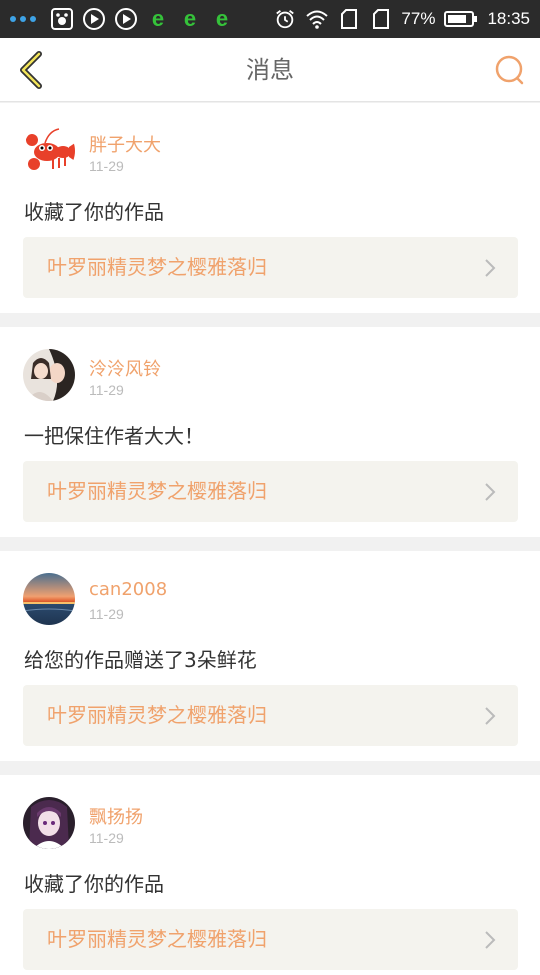 This screenshot has width=540, height=975. I want to click on status-bar-notifications: e e e, so click(122, 19).